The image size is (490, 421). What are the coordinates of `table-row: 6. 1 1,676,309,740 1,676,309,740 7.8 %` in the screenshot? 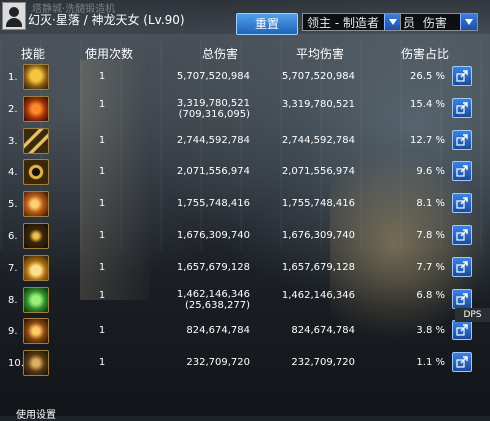 It's located at (245, 236).